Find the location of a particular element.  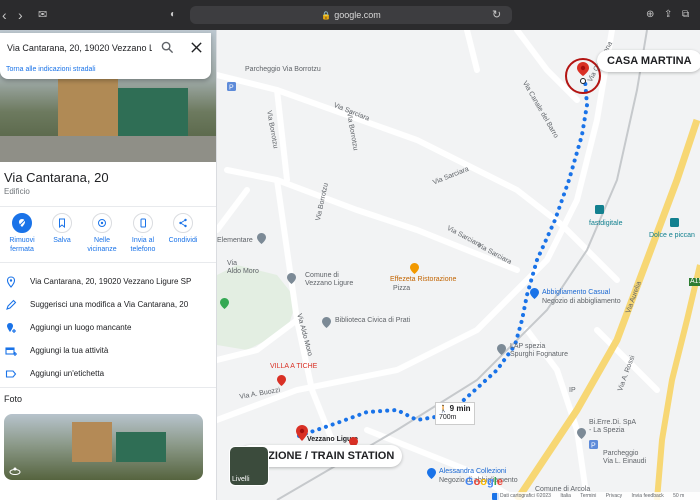

google-logo: Google is located at coordinates (484, 482).